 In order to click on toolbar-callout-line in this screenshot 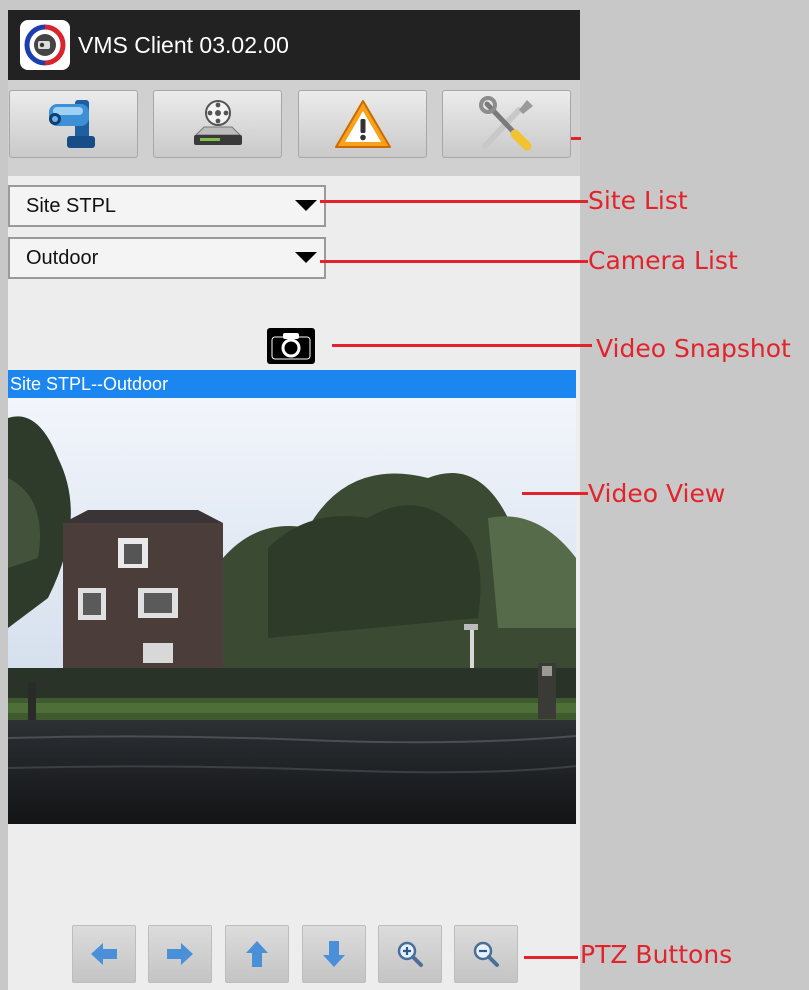, I will do `click(576, 138)`.